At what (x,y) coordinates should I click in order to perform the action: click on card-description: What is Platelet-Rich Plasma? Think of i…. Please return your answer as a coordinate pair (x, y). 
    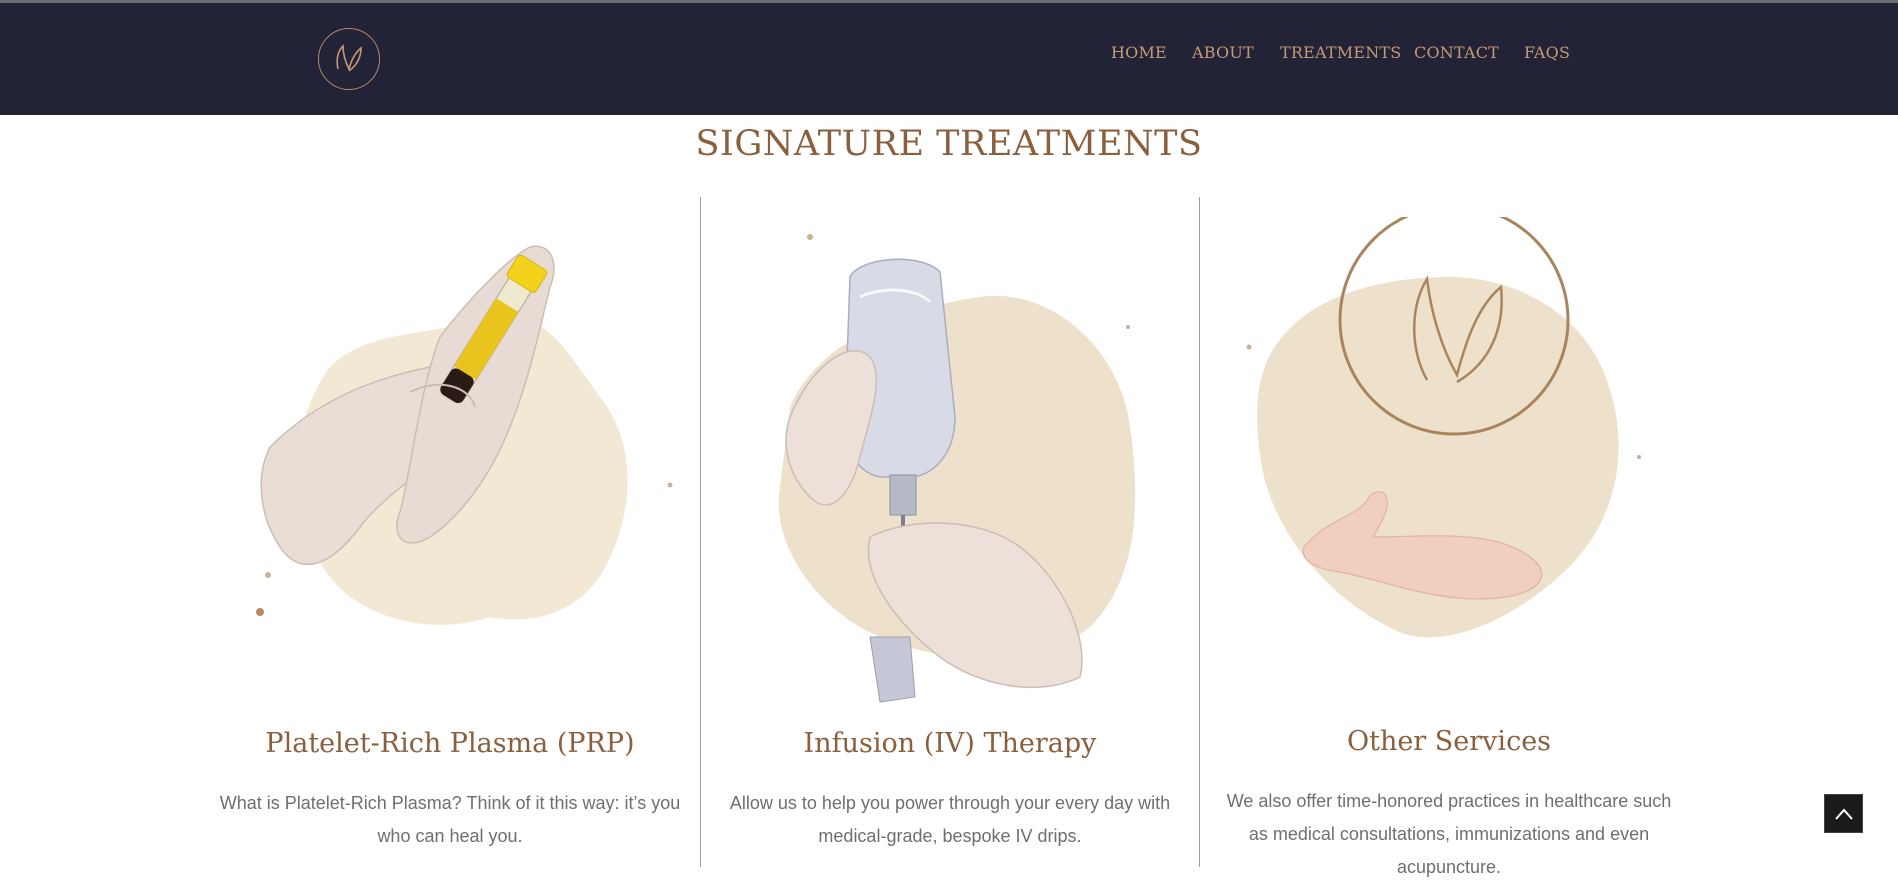
    Looking at the image, I should click on (450, 819).